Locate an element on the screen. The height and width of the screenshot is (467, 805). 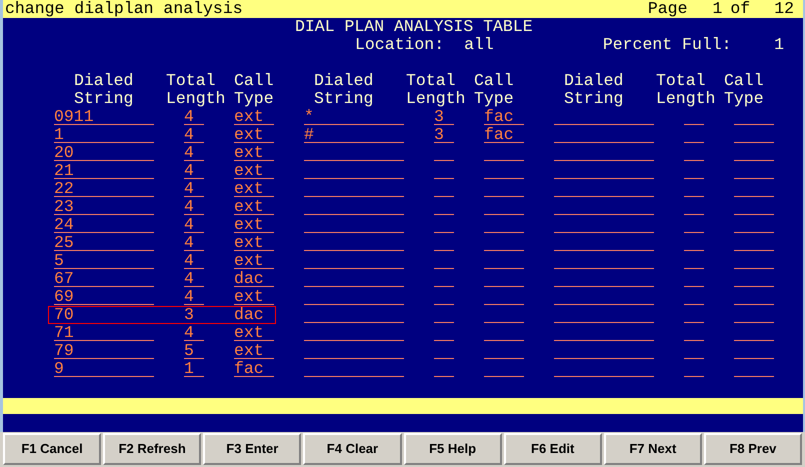
dialed-string-field: 25 is located at coordinates (104, 243).